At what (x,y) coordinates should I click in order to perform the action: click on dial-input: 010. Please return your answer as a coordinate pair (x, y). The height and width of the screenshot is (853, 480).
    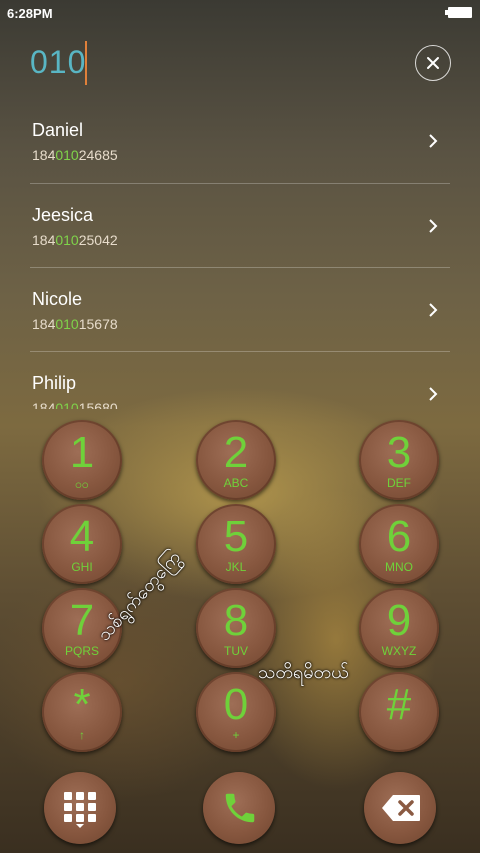
    Looking at the image, I should click on (58, 62).